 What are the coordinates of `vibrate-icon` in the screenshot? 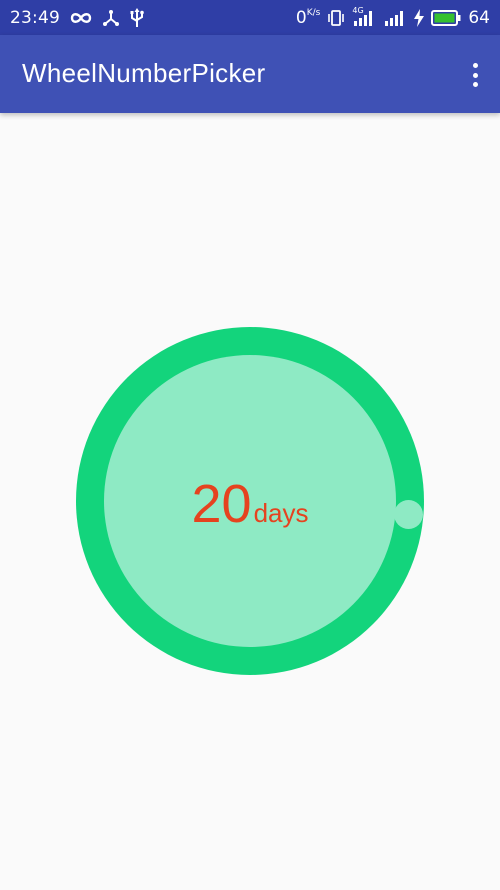 It's located at (336, 17).